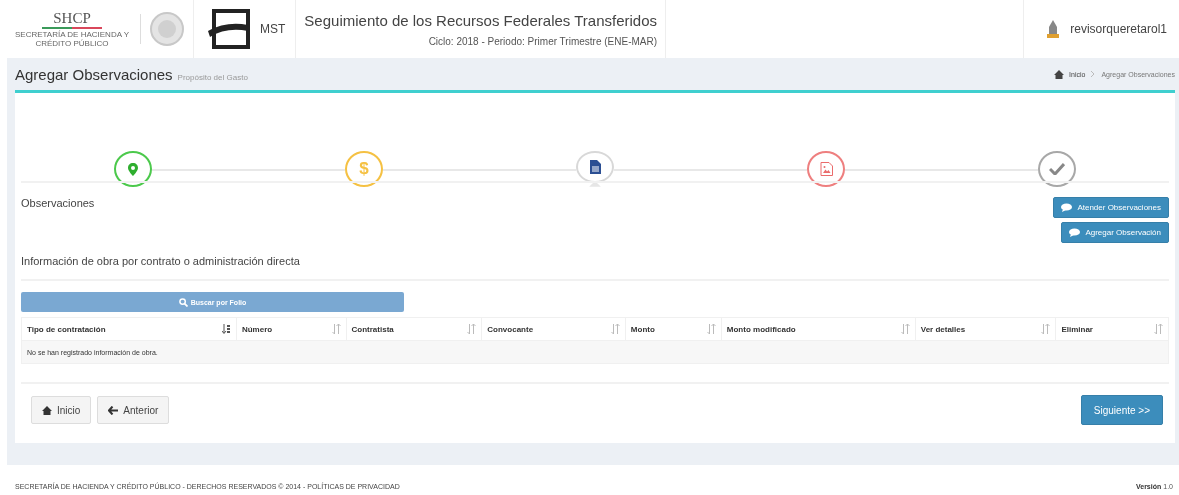  What do you see at coordinates (273, 29) in the screenshot?
I see `logo-text: MST` at bounding box center [273, 29].